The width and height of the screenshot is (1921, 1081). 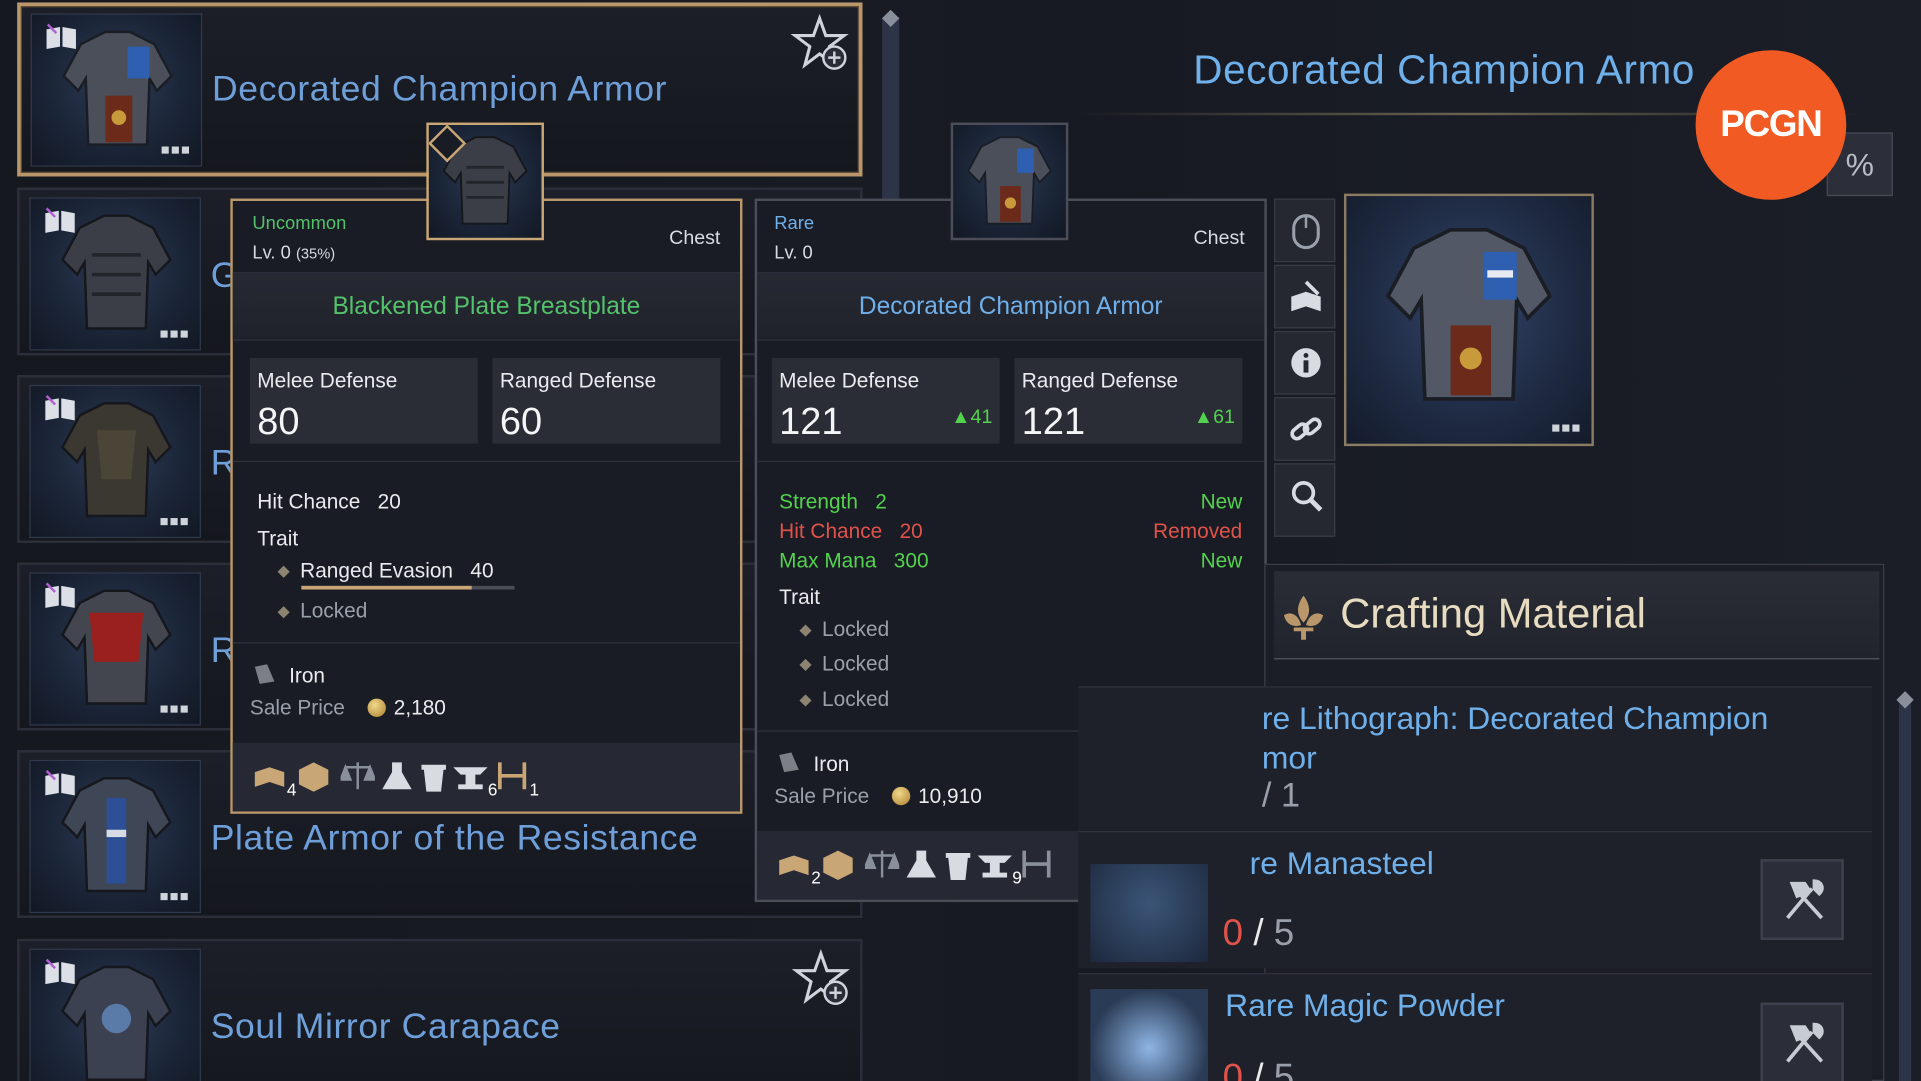 I want to click on compare-item-icon, so click(x=1009, y=181).